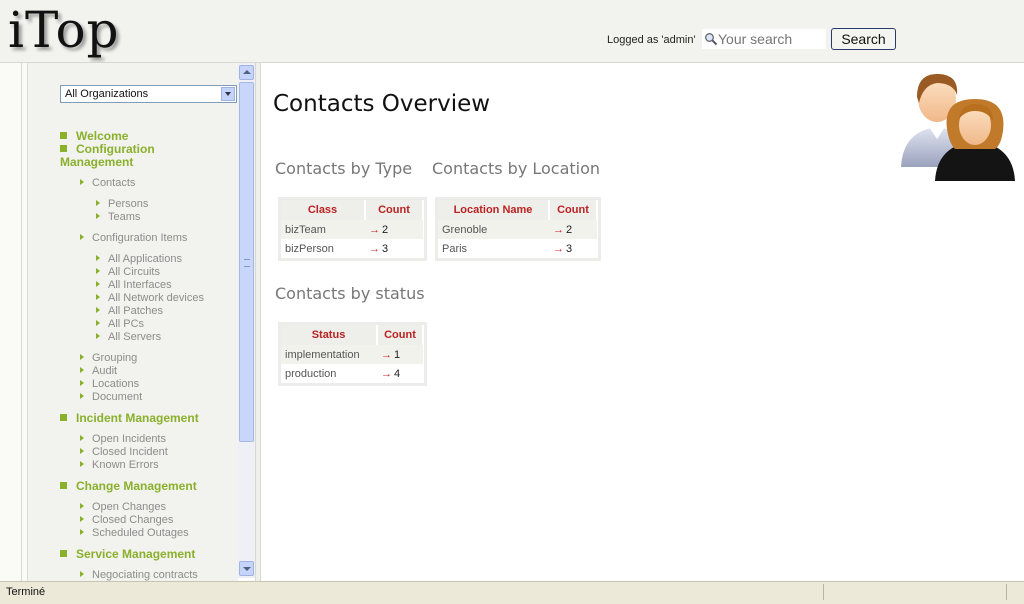 The height and width of the screenshot is (604, 1024). Describe the element at coordinates (120, 324) in the screenshot. I see `menu-item-all-pcs: All PCs` at that location.